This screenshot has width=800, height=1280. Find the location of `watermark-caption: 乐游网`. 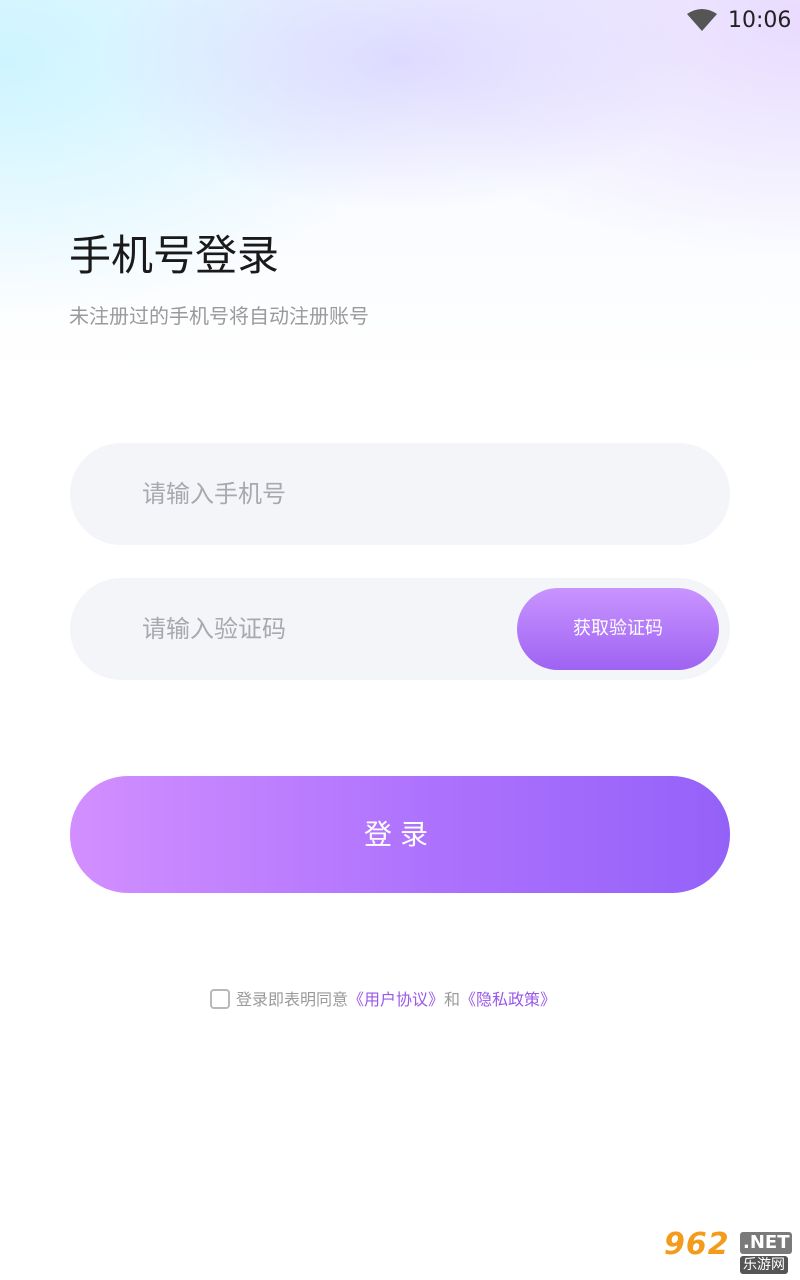

watermark-caption: 乐游网 is located at coordinates (764, 1265).